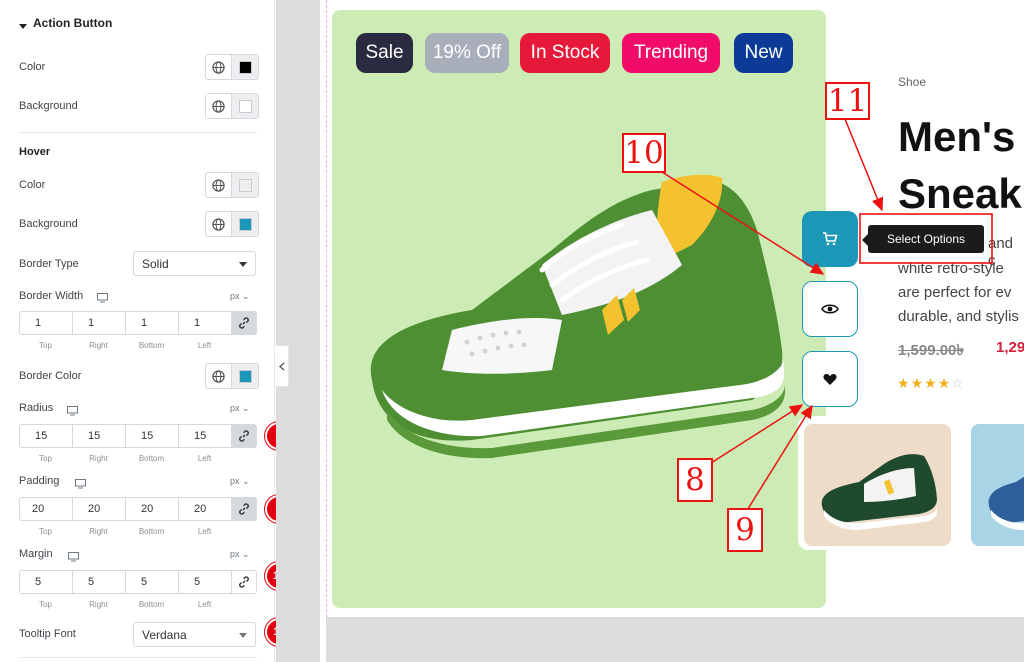 The width and height of the screenshot is (1024, 662). I want to click on annotation-9: 9, so click(745, 530).